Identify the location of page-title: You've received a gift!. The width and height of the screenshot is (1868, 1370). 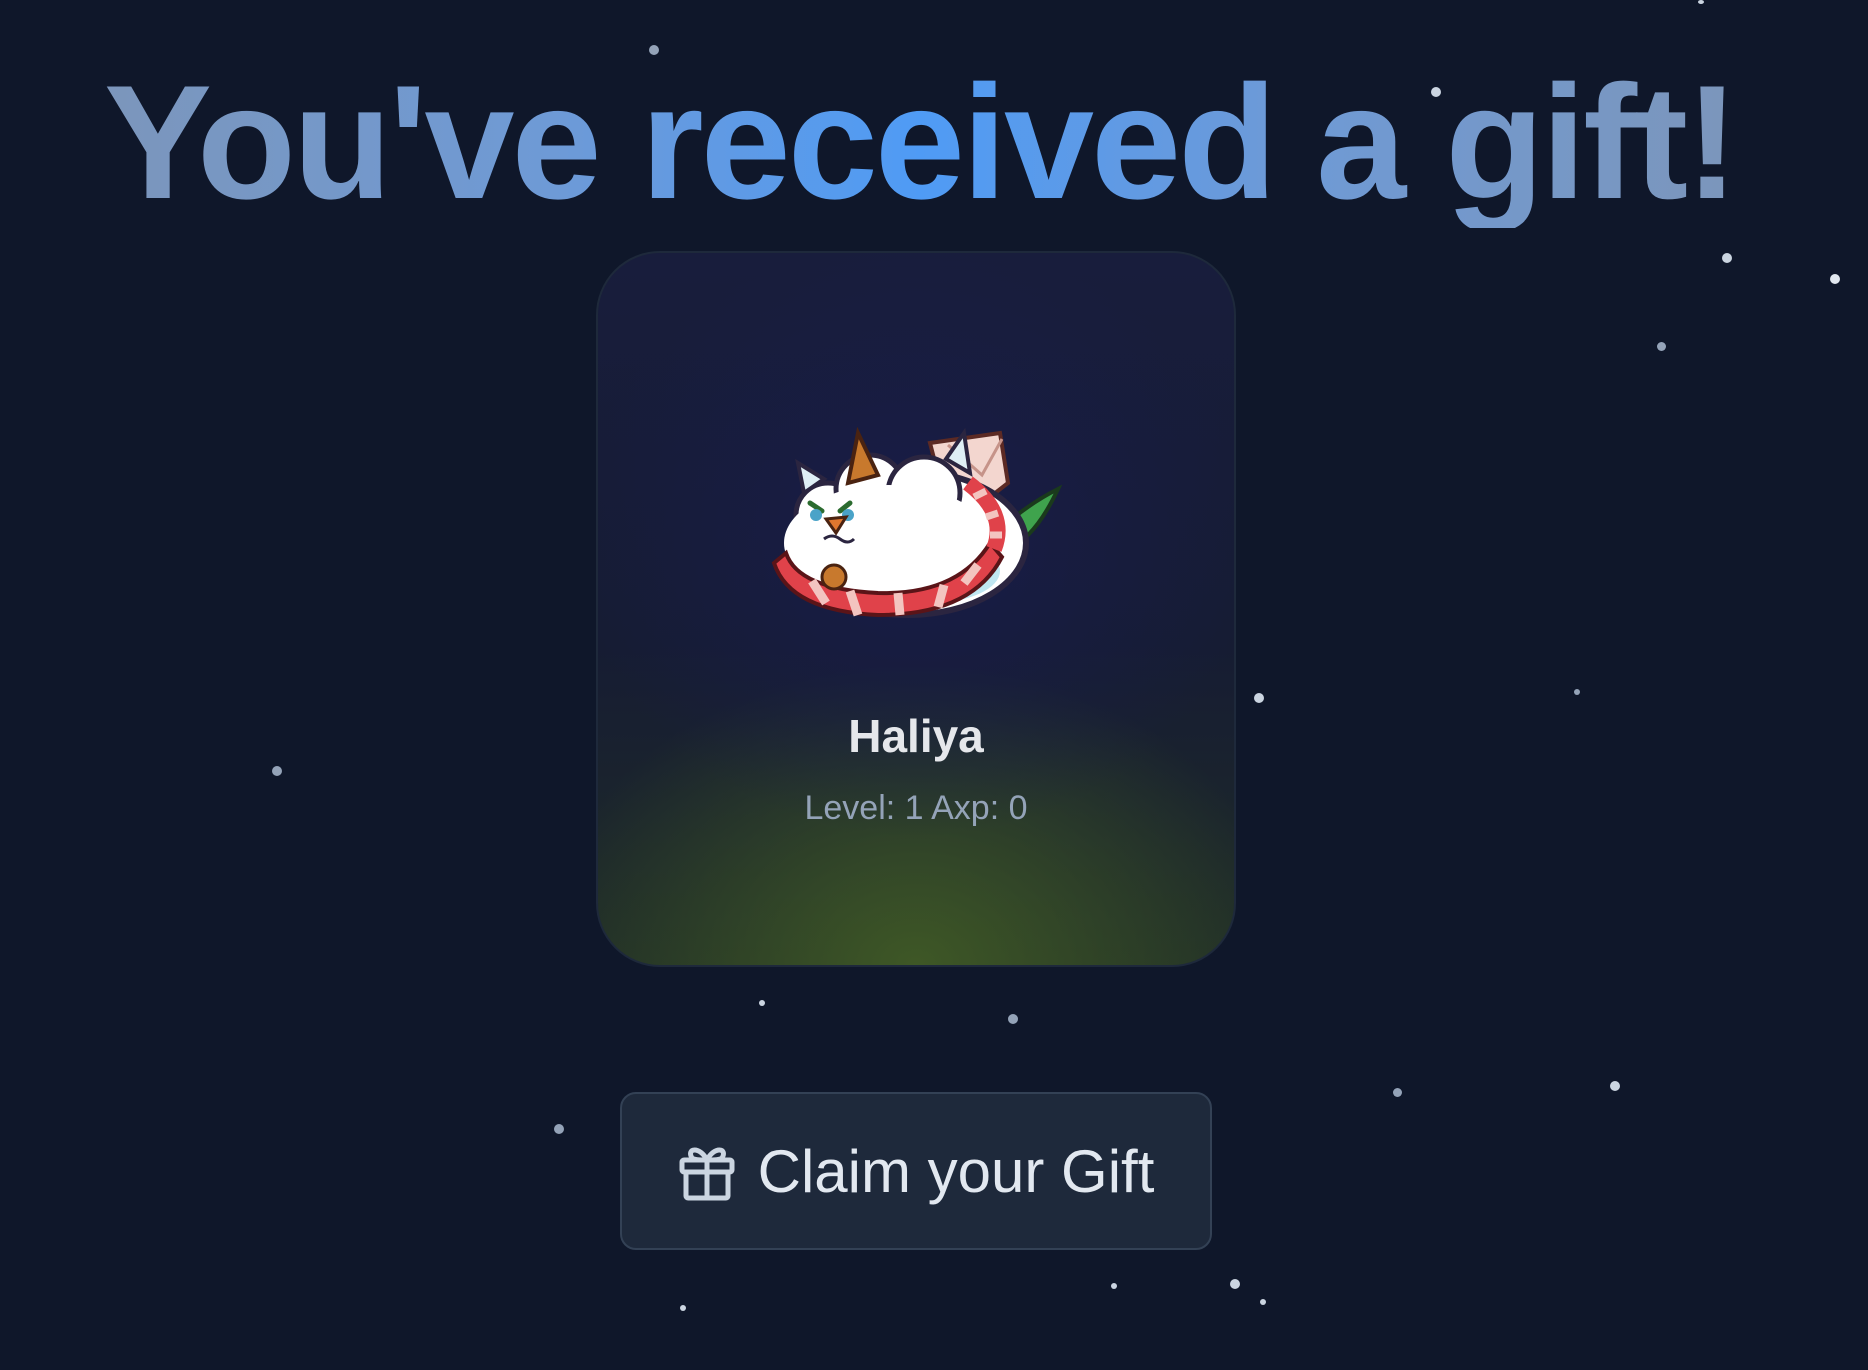
(920, 142).